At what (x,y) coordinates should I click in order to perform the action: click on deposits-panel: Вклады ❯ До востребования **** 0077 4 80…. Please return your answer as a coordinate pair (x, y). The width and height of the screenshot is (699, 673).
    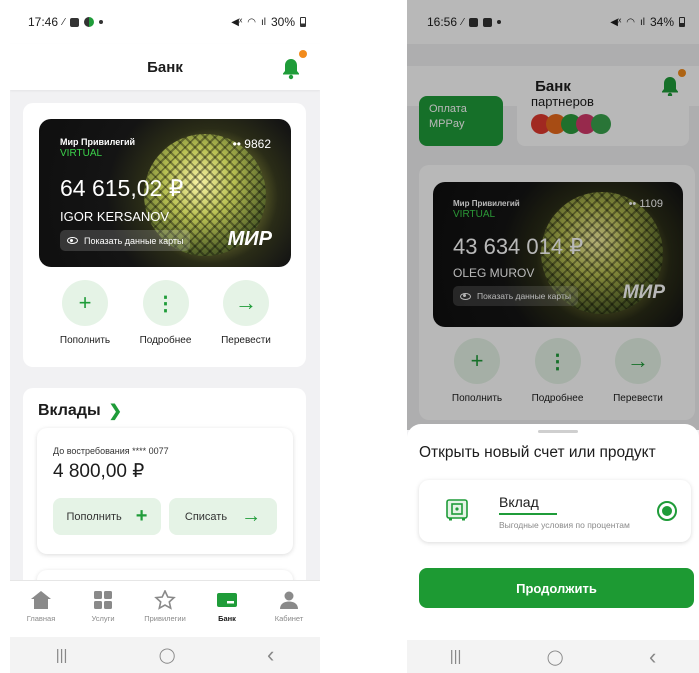
    Looking at the image, I should click on (164, 499).